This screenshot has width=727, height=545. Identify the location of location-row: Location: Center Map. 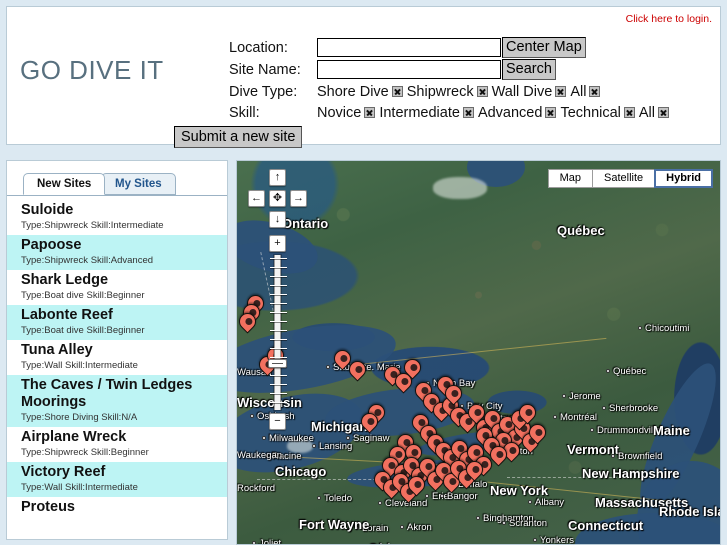
(451, 47).